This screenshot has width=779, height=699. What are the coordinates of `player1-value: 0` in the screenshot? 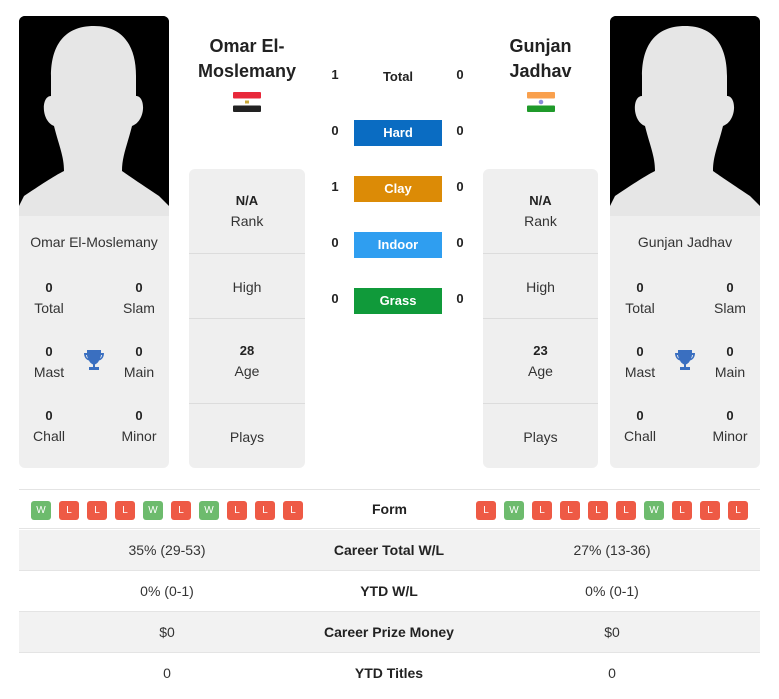 It's located at (167, 673).